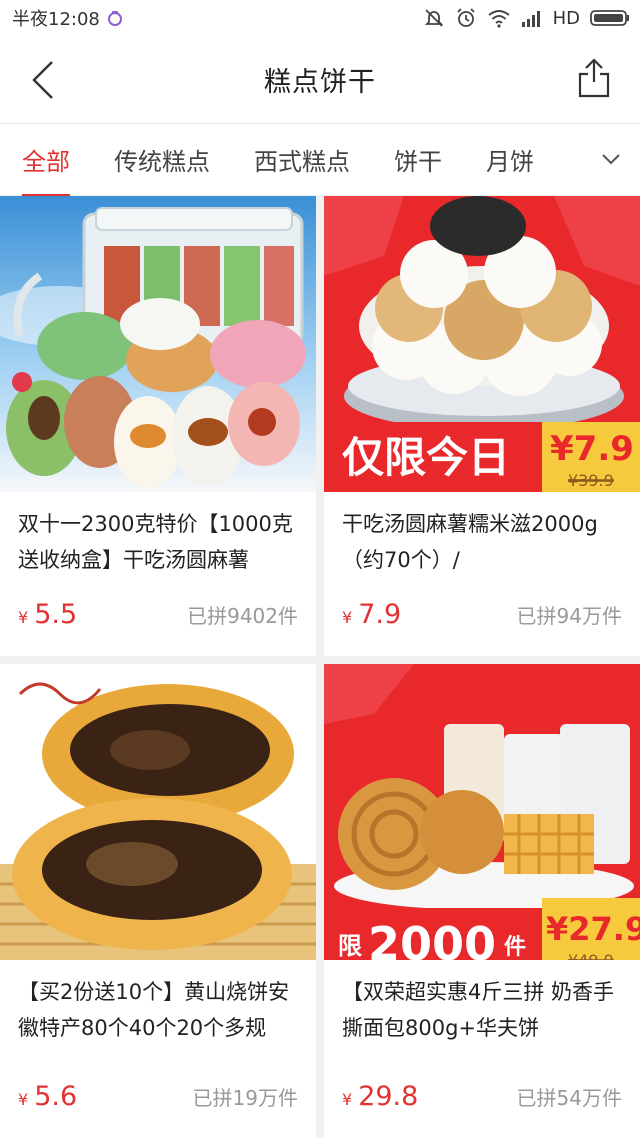 This screenshot has width=640, height=1138. Describe the element at coordinates (418, 159) in the screenshot. I see `tab-biscuits: 饼干` at that location.